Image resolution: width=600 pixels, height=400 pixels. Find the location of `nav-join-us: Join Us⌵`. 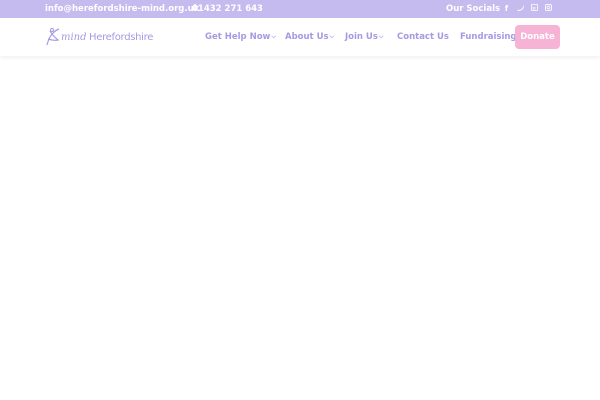

nav-join-us: Join Us⌵ is located at coordinates (364, 37).